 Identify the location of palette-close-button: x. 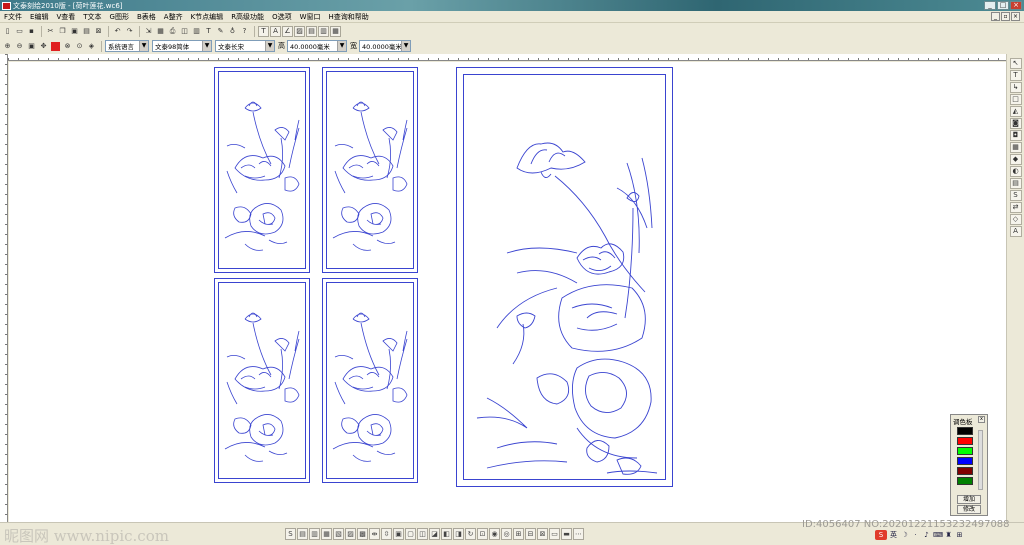
(981, 419).